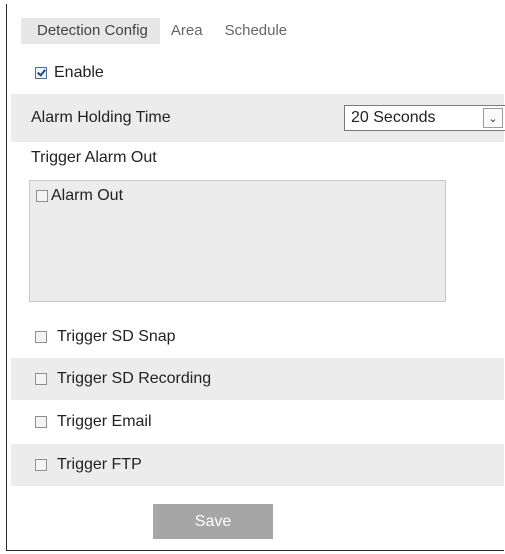  What do you see at coordinates (257, 337) in the screenshot?
I see `trigger-sd-snap-row: Trigger SD Snap` at bounding box center [257, 337].